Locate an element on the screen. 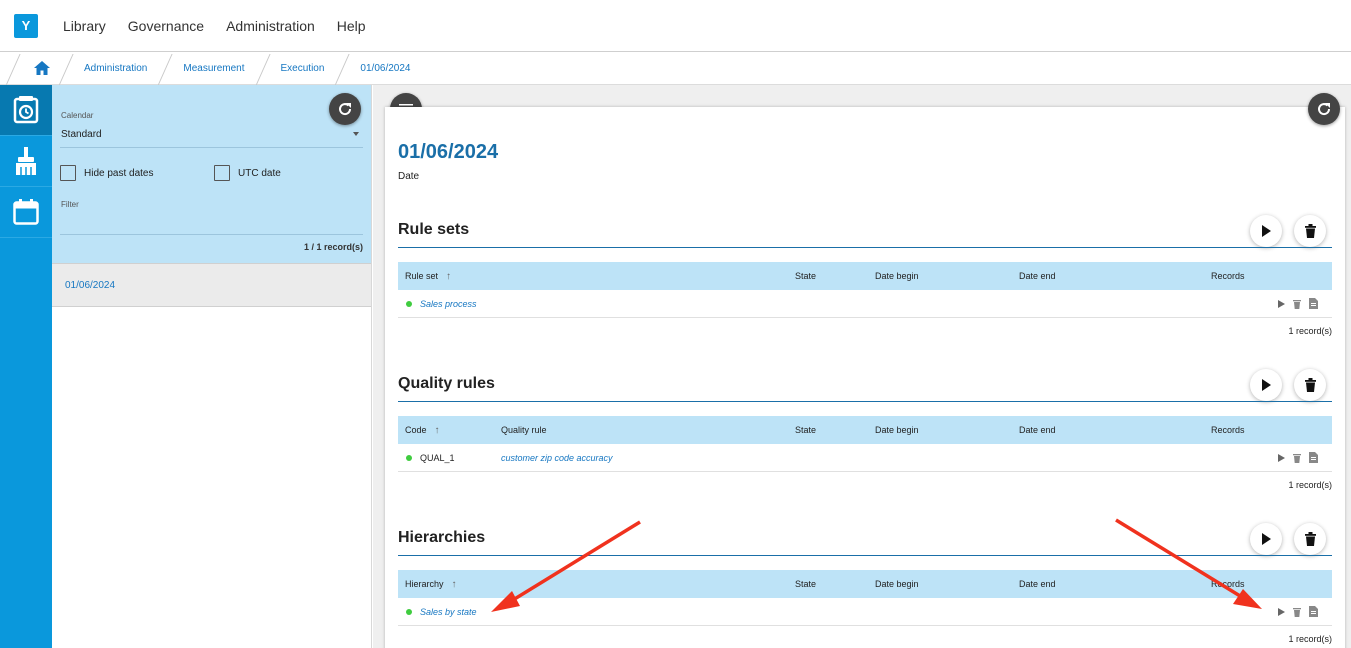 Image resolution: width=1351 pixels, height=648 pixels. filter-input is located at coordinates (211, 224).